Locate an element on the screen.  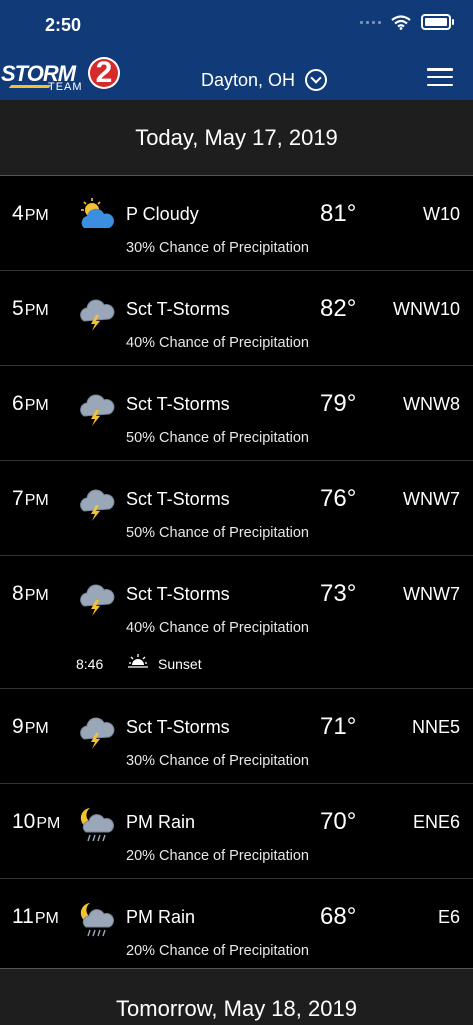
temperature: 71° is located at coordinates (338, 726).